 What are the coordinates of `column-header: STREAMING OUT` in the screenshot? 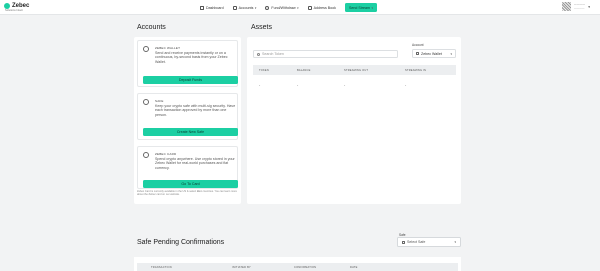 It's located at (356, 70).